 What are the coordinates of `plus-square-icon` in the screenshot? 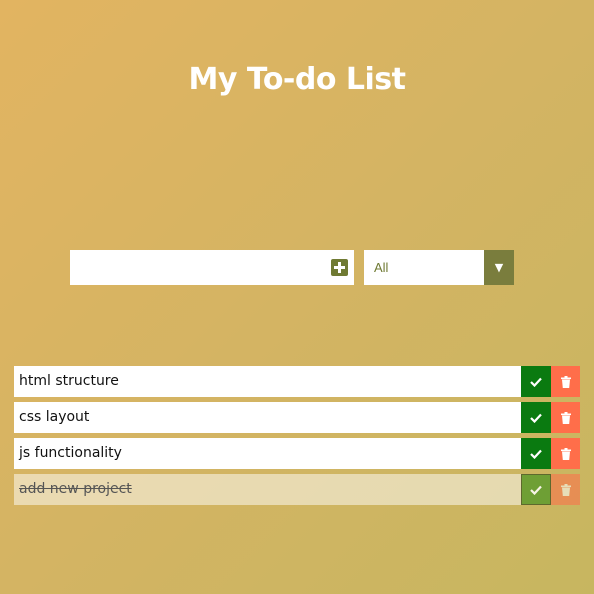 It's located at (339, 267).